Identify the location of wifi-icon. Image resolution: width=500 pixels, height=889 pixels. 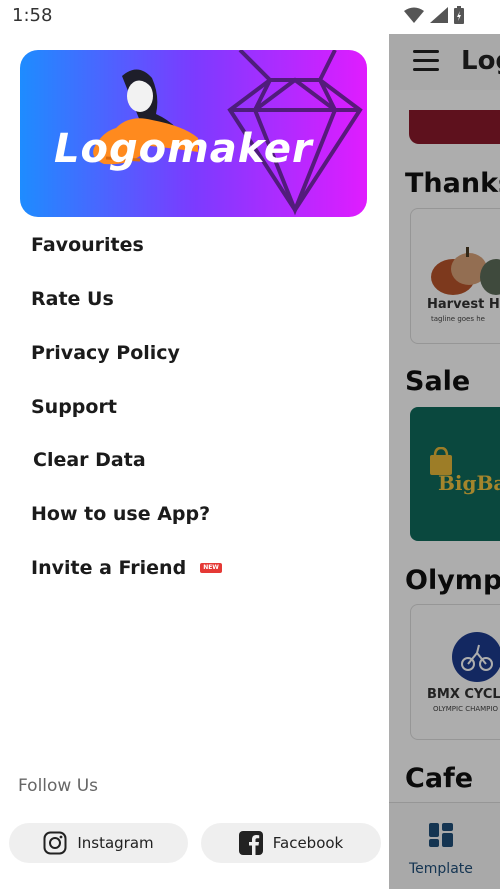
(414, 15).